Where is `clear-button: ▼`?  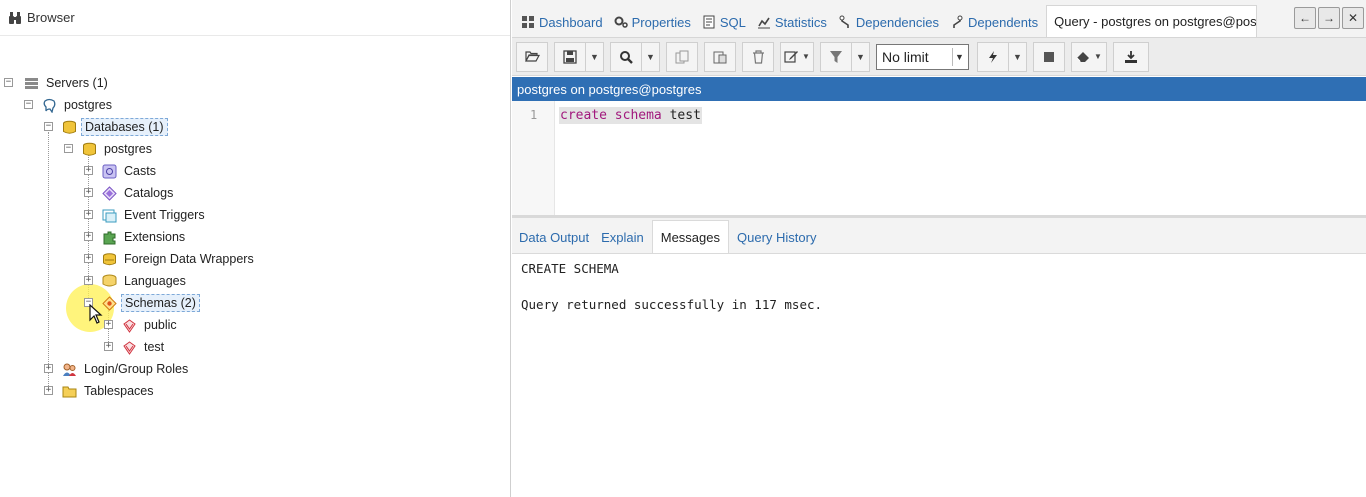 clear-button: ▼ is located at coordinates (1089, 56).